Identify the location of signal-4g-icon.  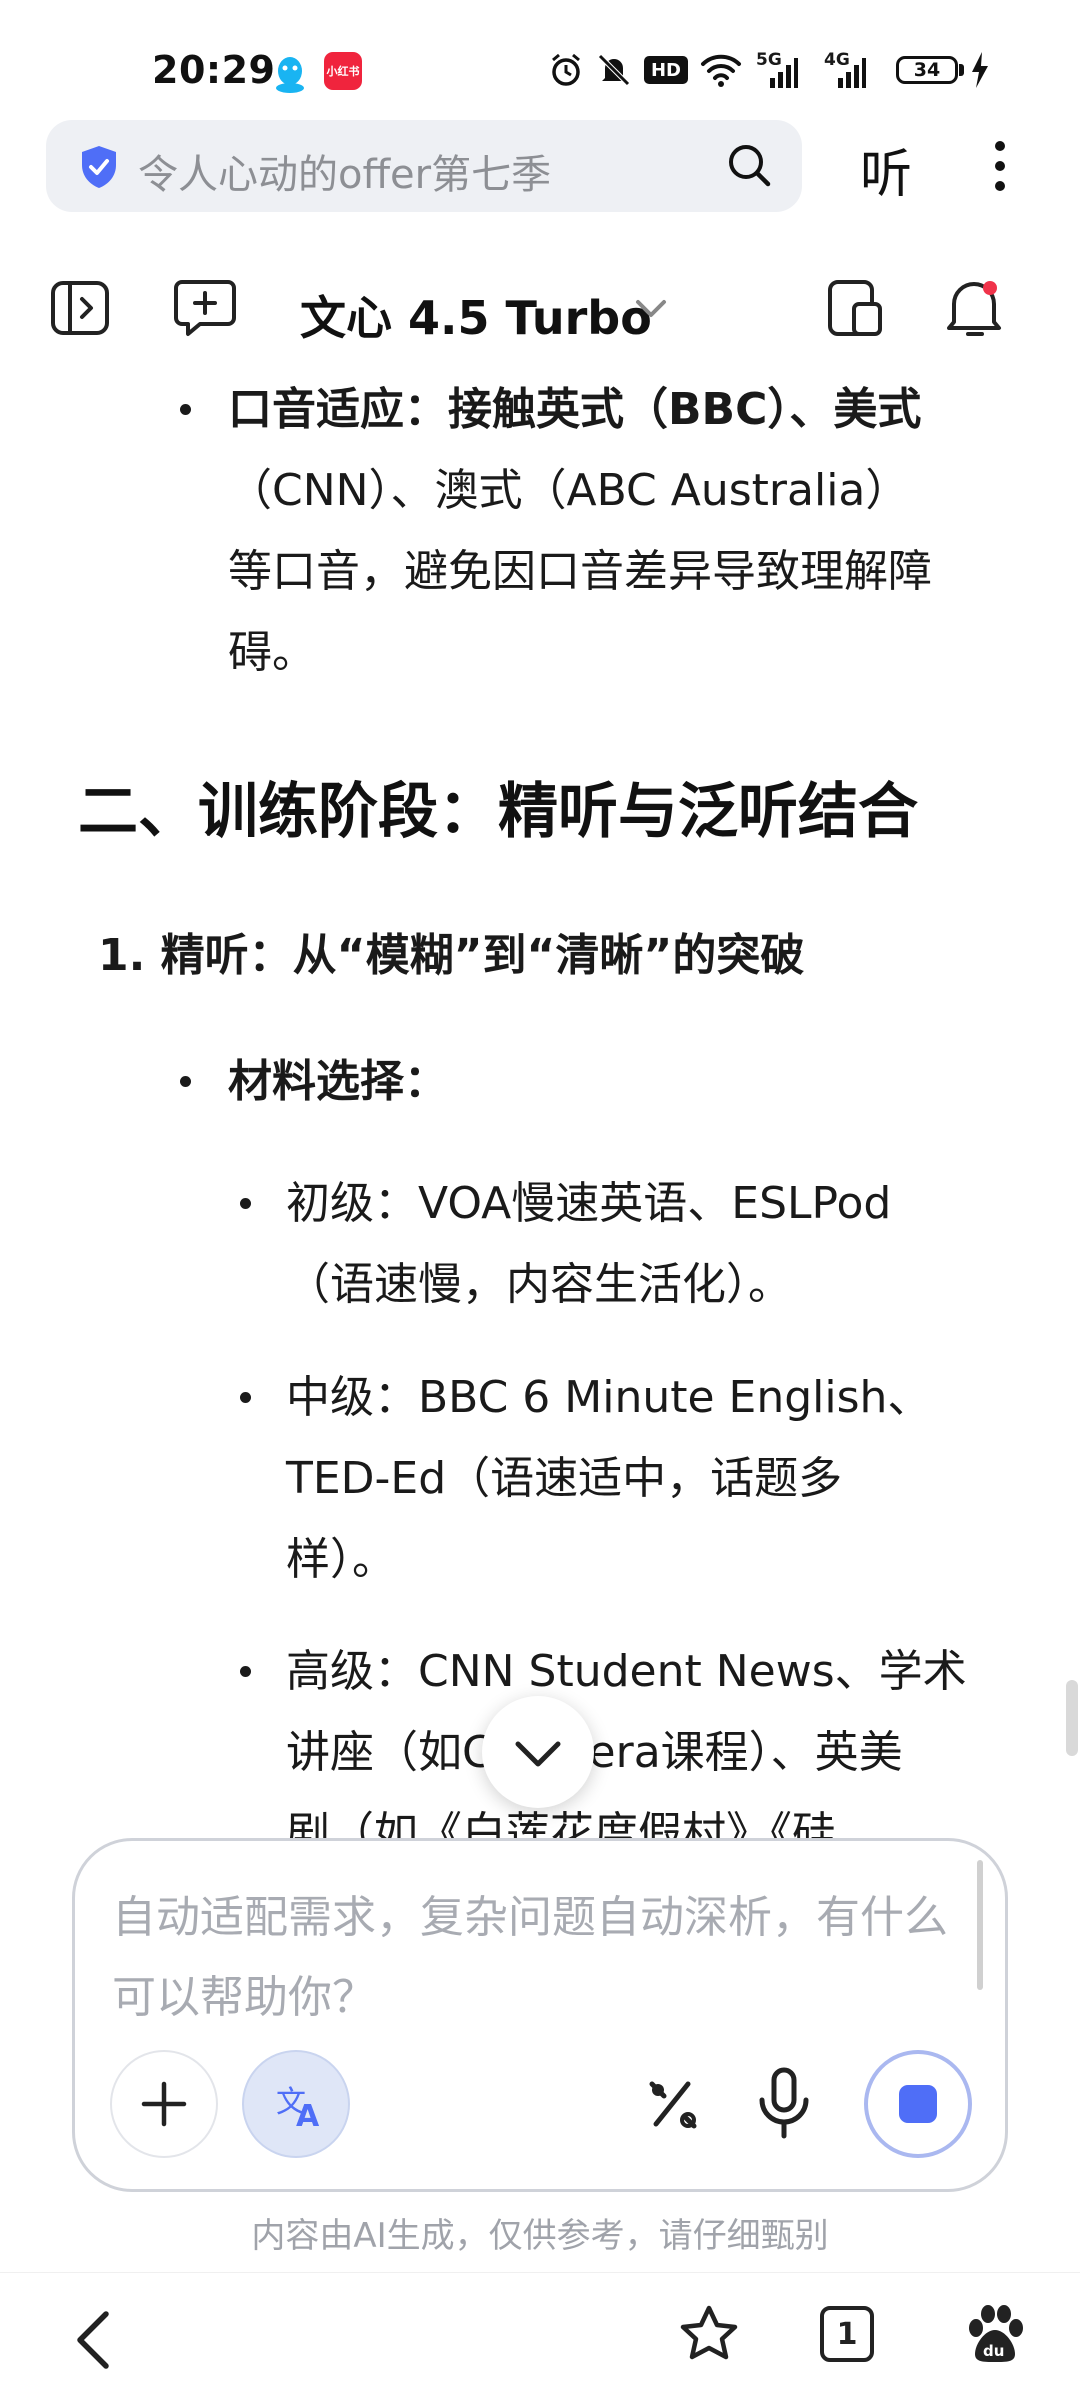
(851, 72).